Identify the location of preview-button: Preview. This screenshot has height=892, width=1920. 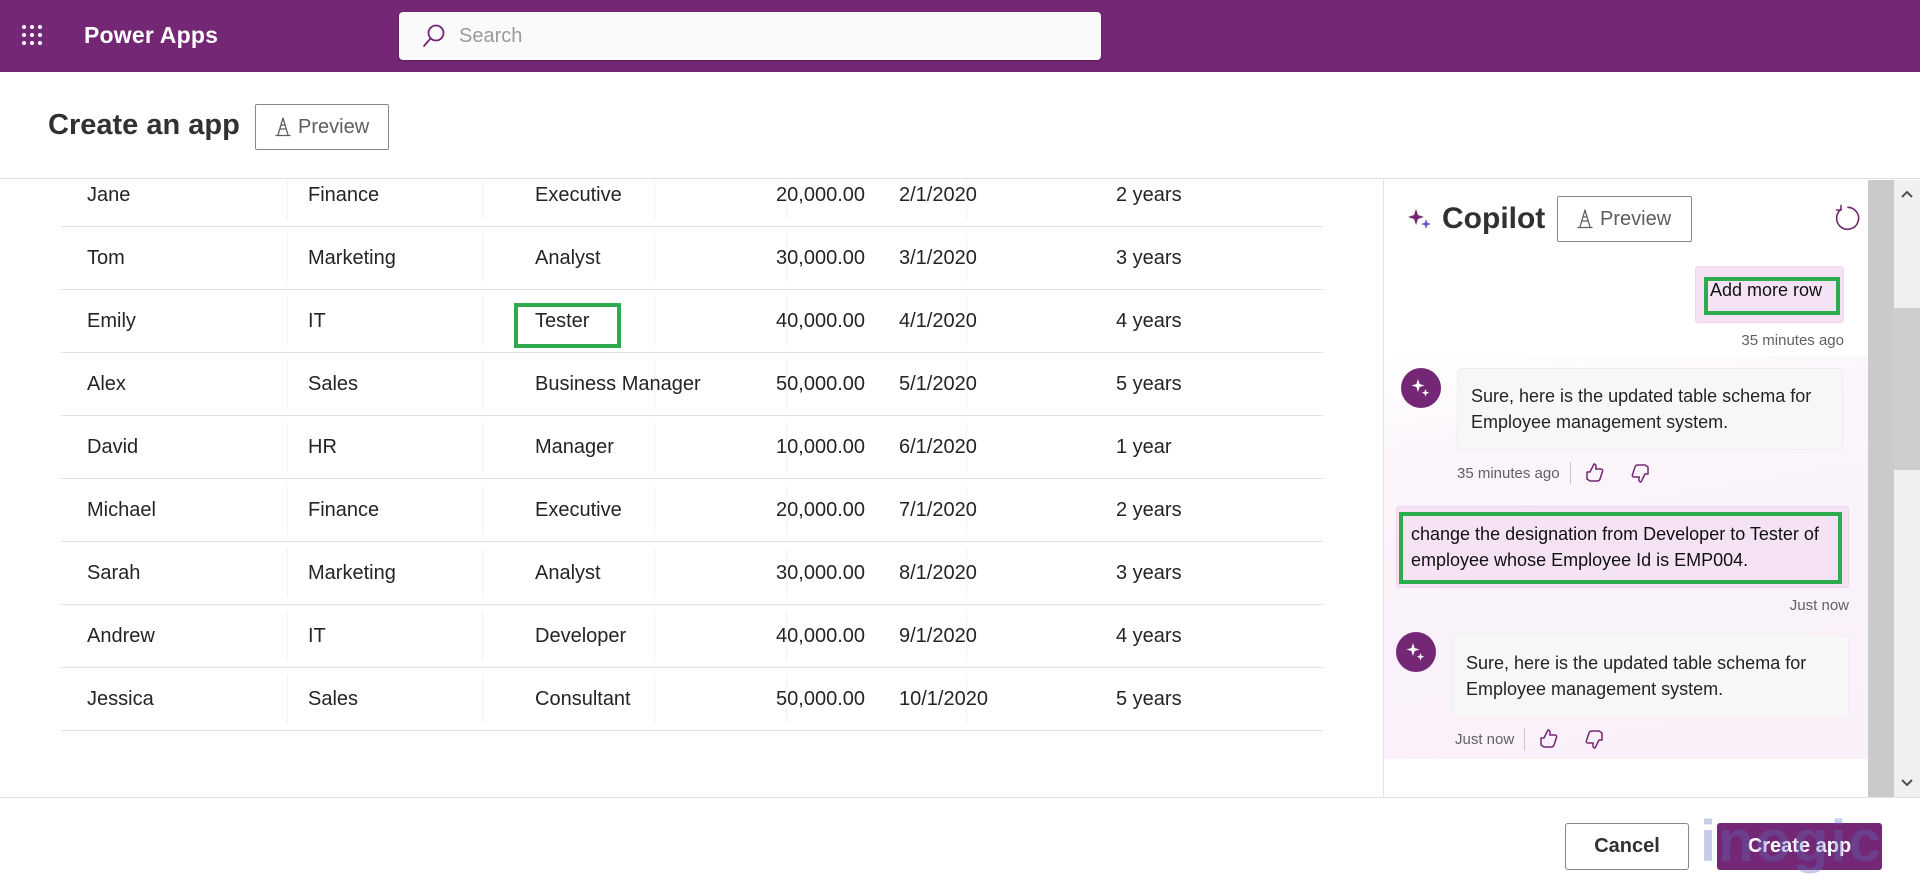
(322, 127).